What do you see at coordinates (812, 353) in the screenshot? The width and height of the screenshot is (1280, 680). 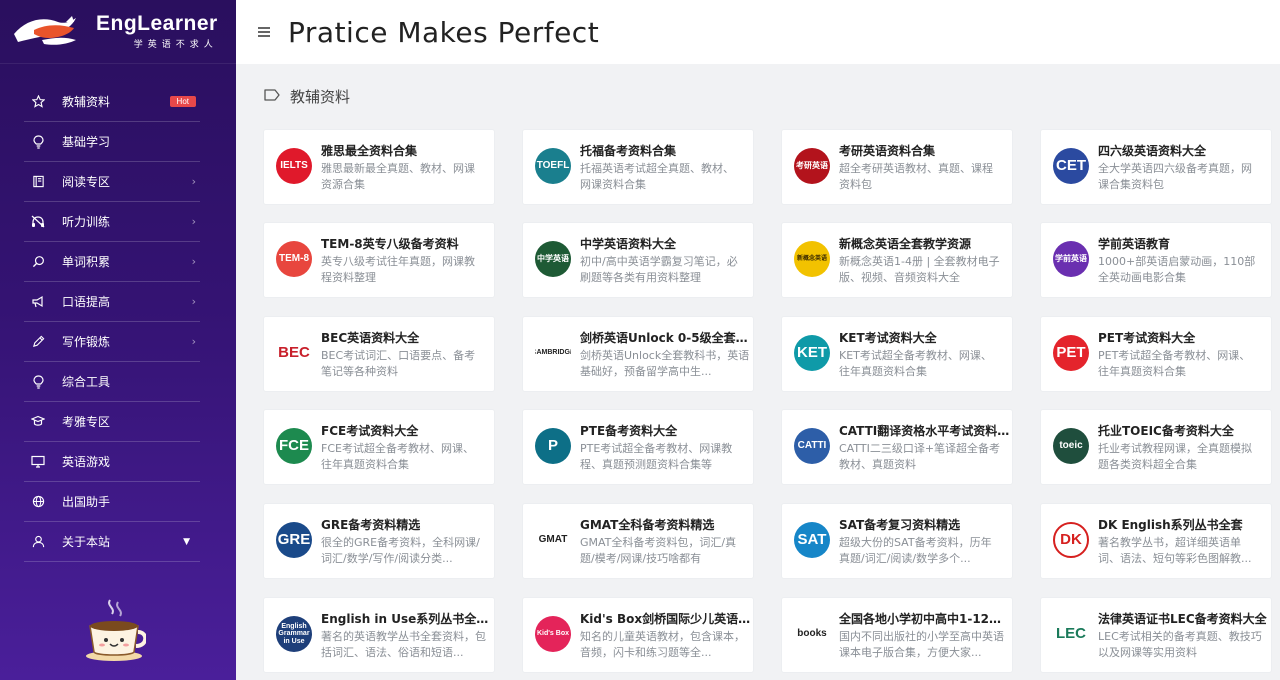 I see `ket-logo-icon: KET` at bounding box center [812, 353].